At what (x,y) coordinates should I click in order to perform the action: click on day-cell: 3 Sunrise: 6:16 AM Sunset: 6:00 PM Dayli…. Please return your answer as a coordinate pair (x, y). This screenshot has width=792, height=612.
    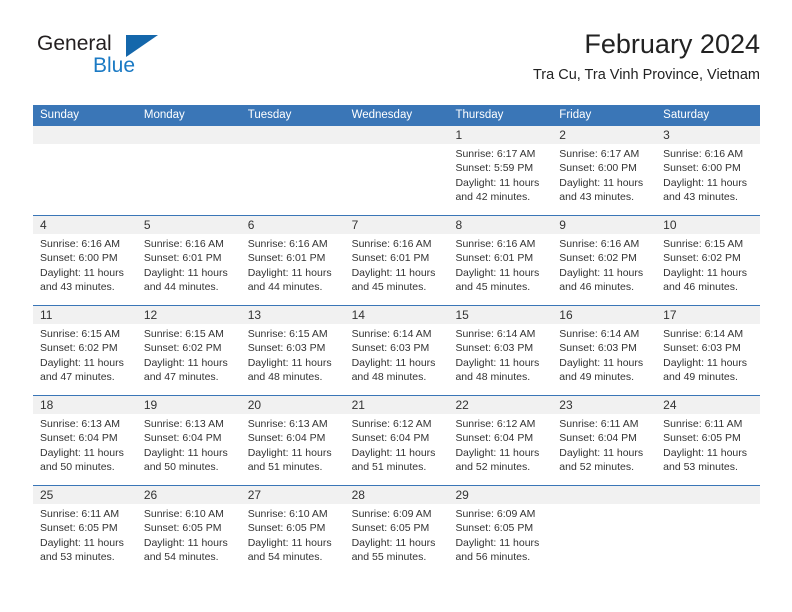
    Looking at the image, I should click on (708, 170).